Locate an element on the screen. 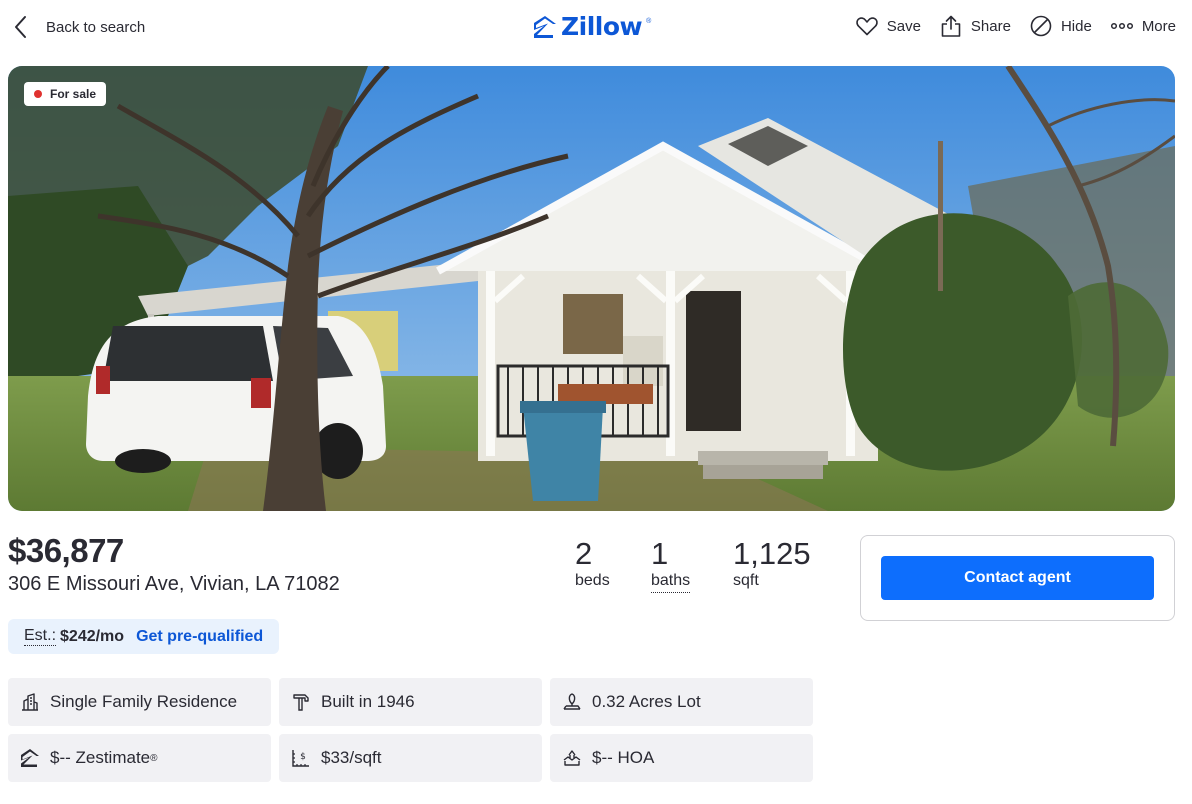 Image resolution: width=1192 pixels, height=804 pixels. back-to-search-link: Back to search is located at coordinates (77, 27).